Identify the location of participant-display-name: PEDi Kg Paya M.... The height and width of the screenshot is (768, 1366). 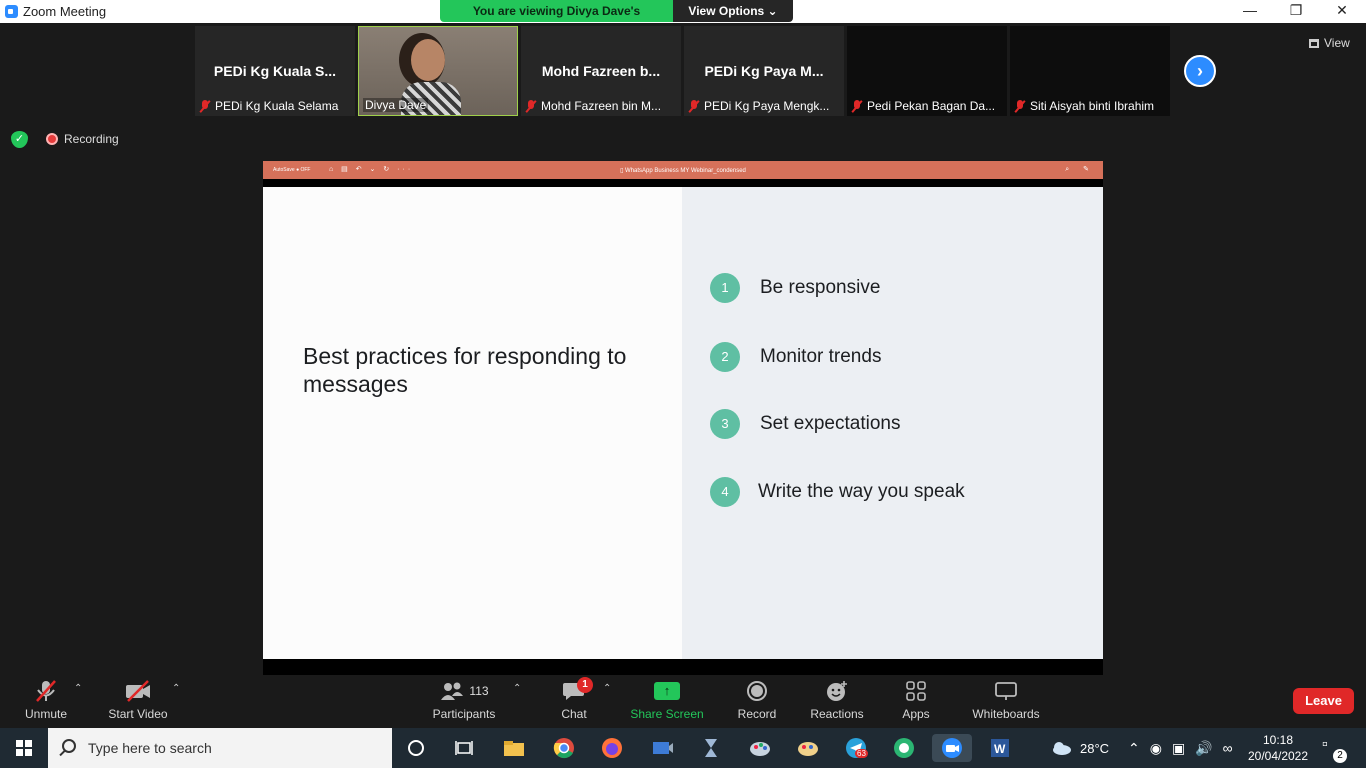
(764, 71).